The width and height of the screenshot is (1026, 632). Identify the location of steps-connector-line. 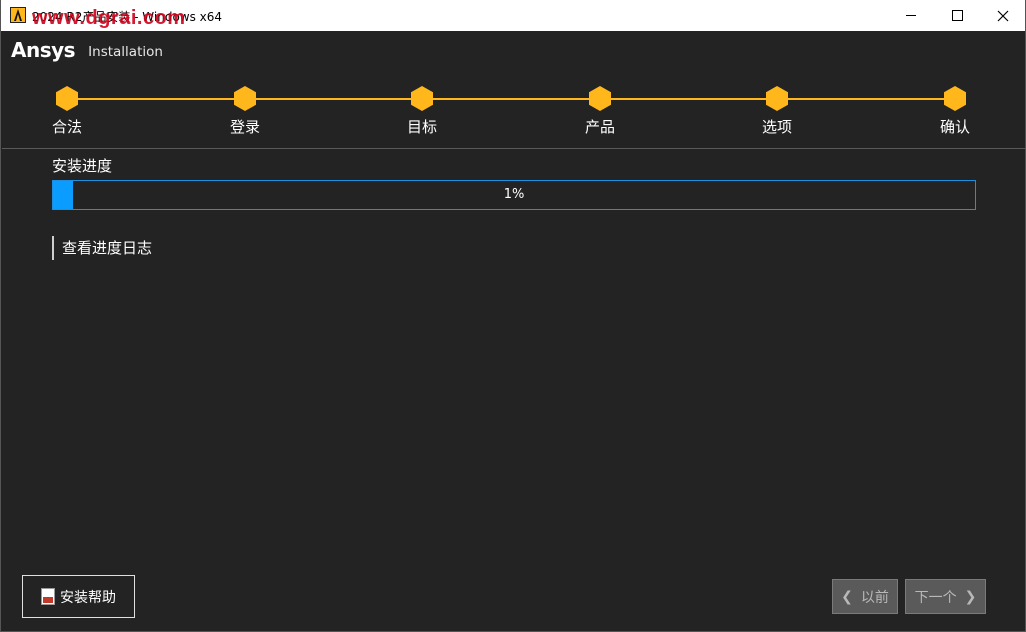
(511, 99).